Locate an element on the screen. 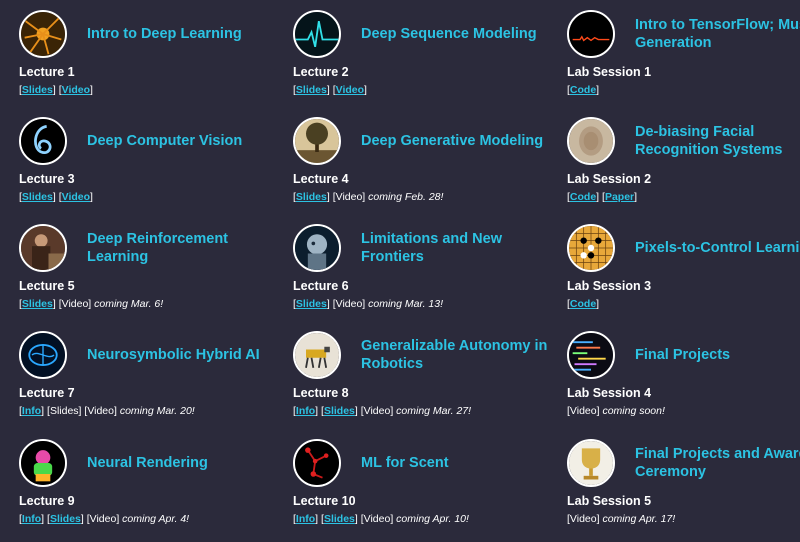 This screenshot has height=542, width=800. code-screen-image is located at coordinates (591, 355).